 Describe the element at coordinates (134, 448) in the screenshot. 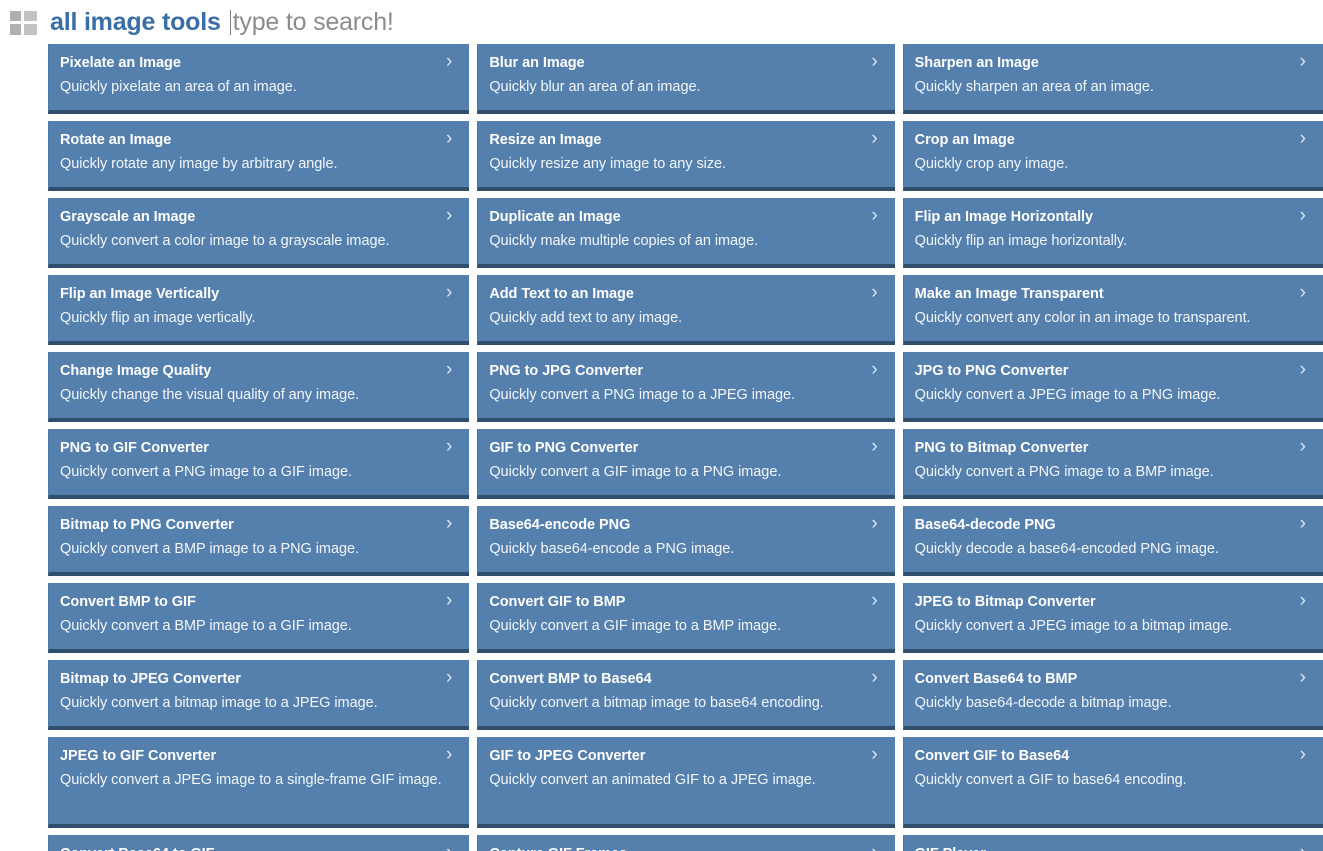

I see `tool-card-title: PNG to GIF Converter` at that location.